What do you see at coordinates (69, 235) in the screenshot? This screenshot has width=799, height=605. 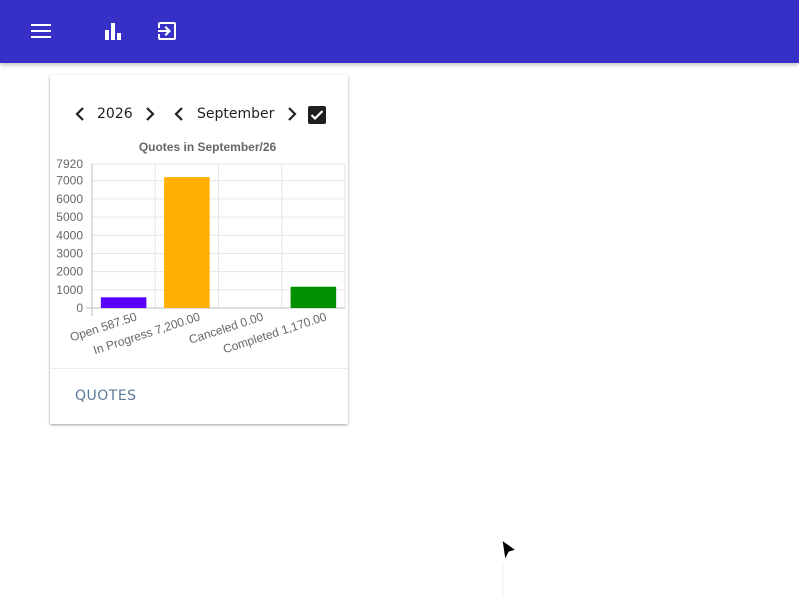 I see `y-tick-label: 4000` at bounding box center [69, 235].